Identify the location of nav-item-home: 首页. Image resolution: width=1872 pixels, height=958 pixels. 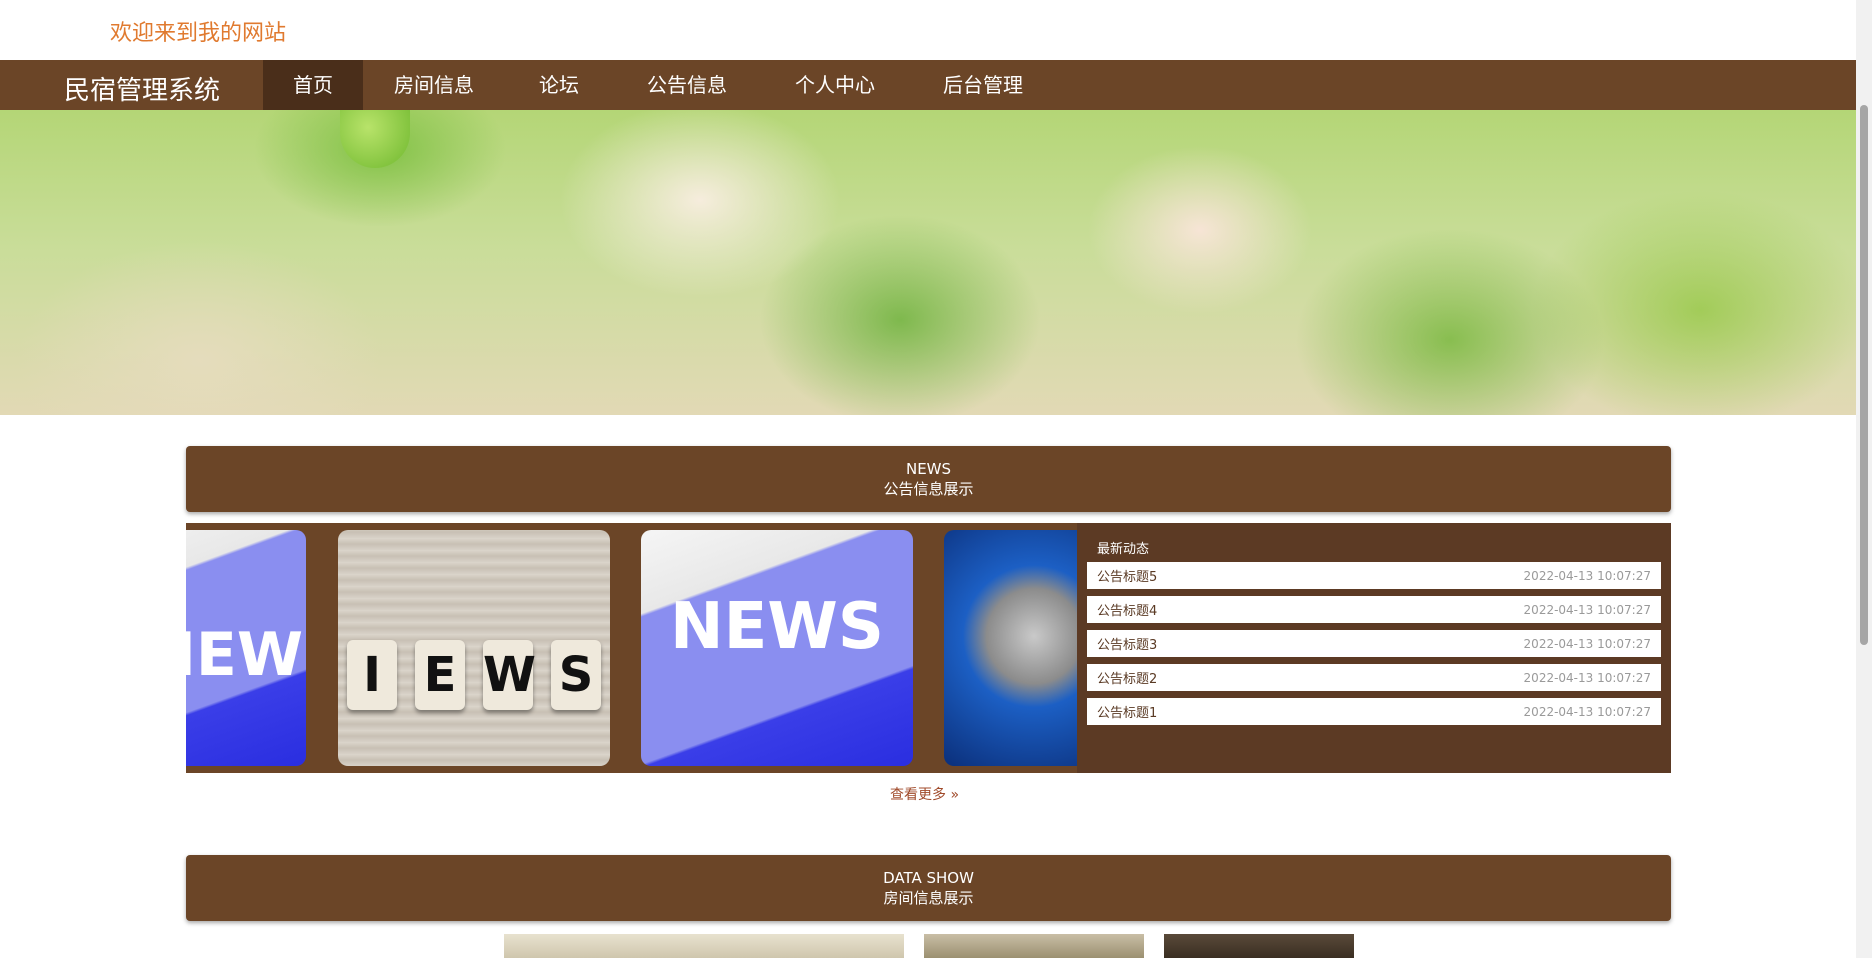
(313, 85).